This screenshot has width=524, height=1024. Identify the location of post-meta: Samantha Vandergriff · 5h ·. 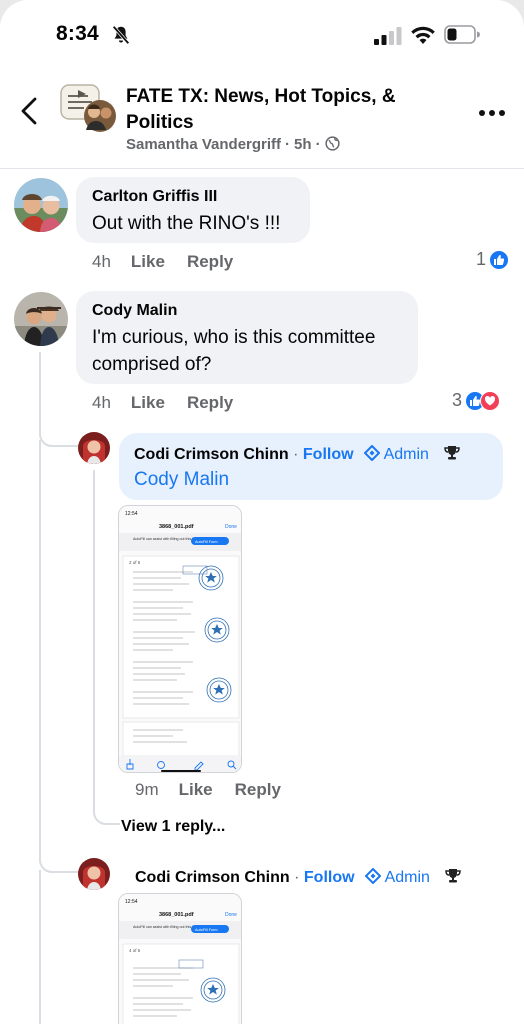
(233, 144).